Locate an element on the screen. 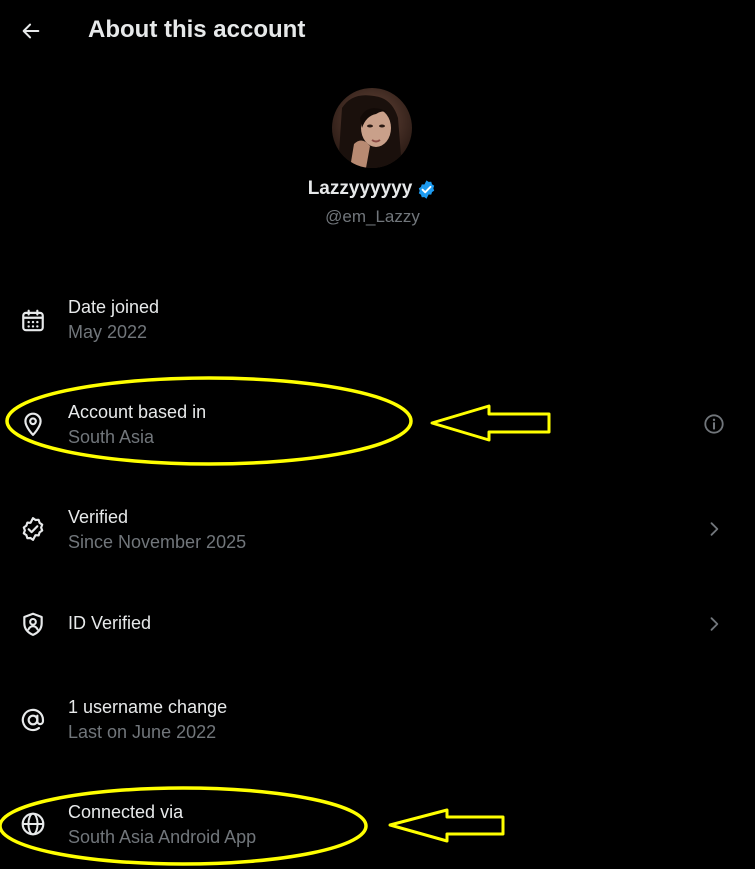  row-id-verified: ID Verified is located at coordinates (377, 646).